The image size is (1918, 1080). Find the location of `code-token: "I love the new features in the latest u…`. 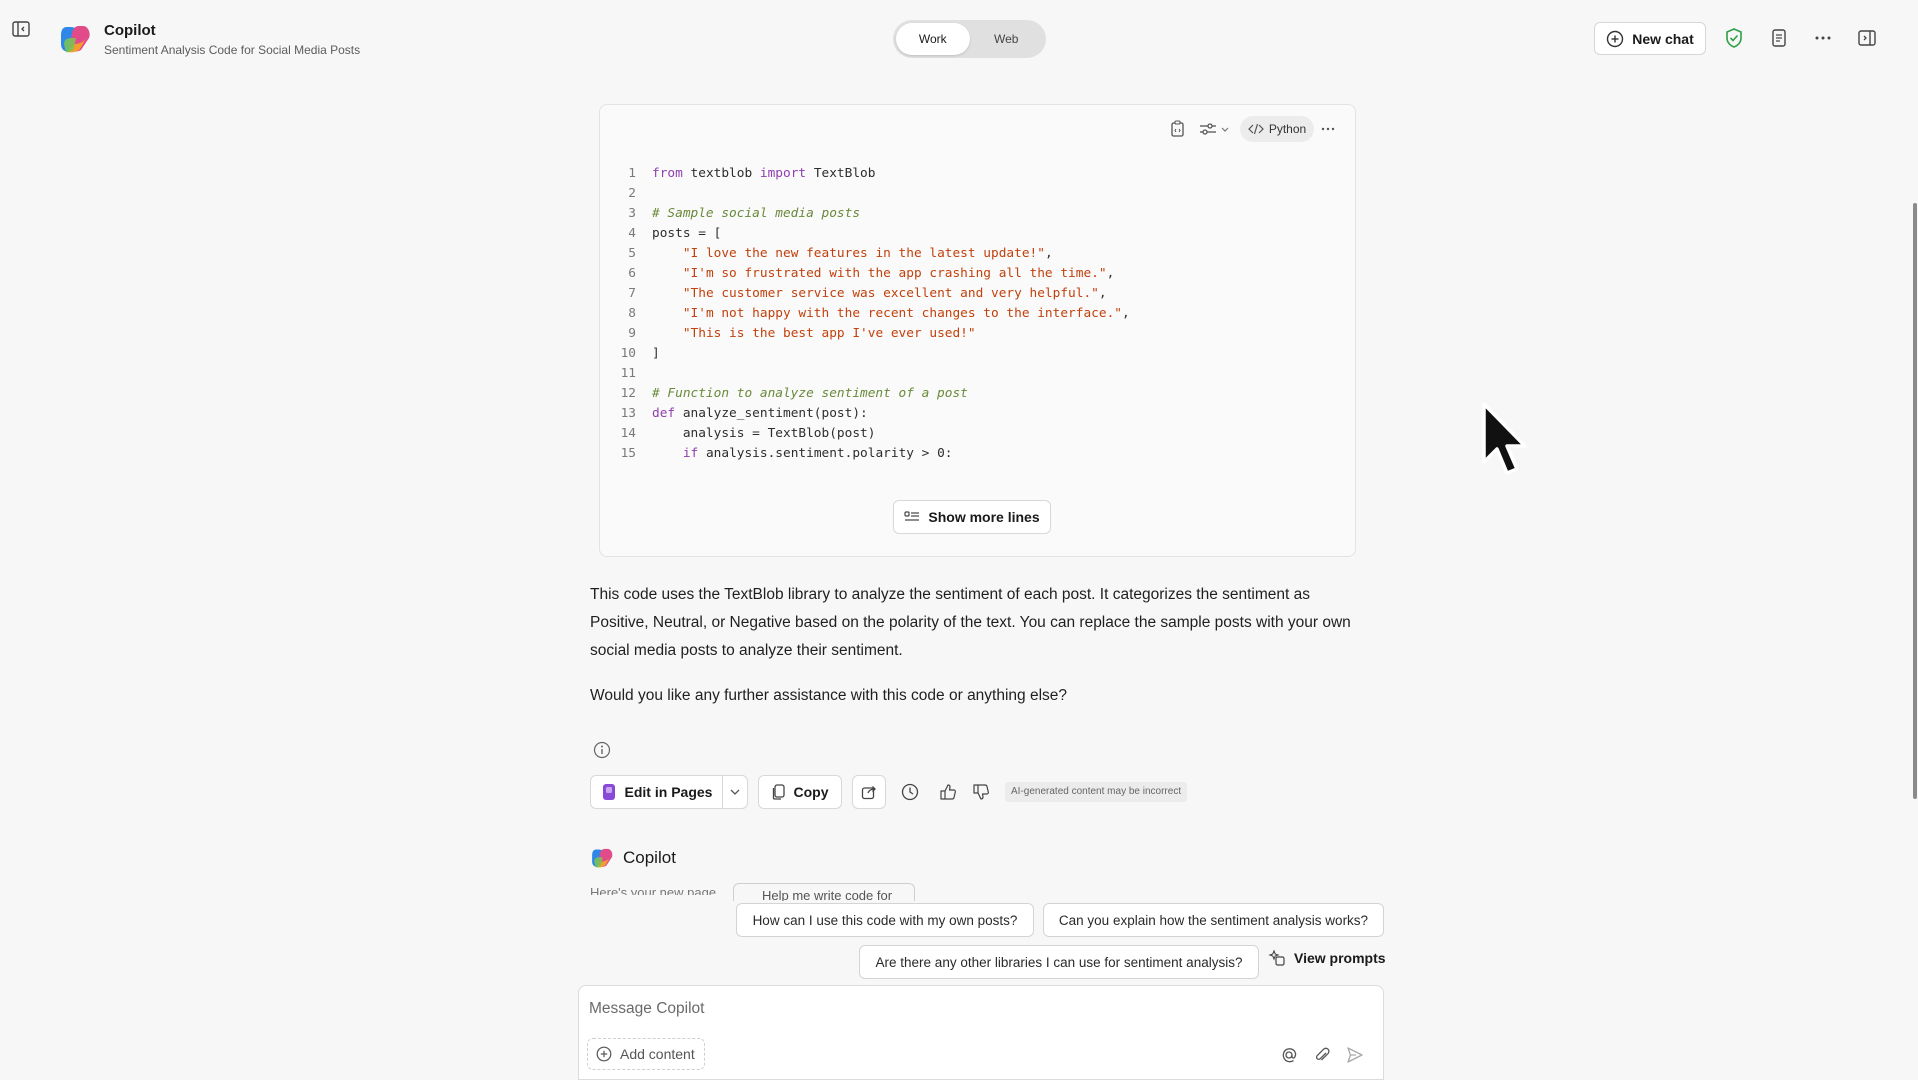

code-token: "I love the new features in the latest u… is located at coordinates (863, 253).